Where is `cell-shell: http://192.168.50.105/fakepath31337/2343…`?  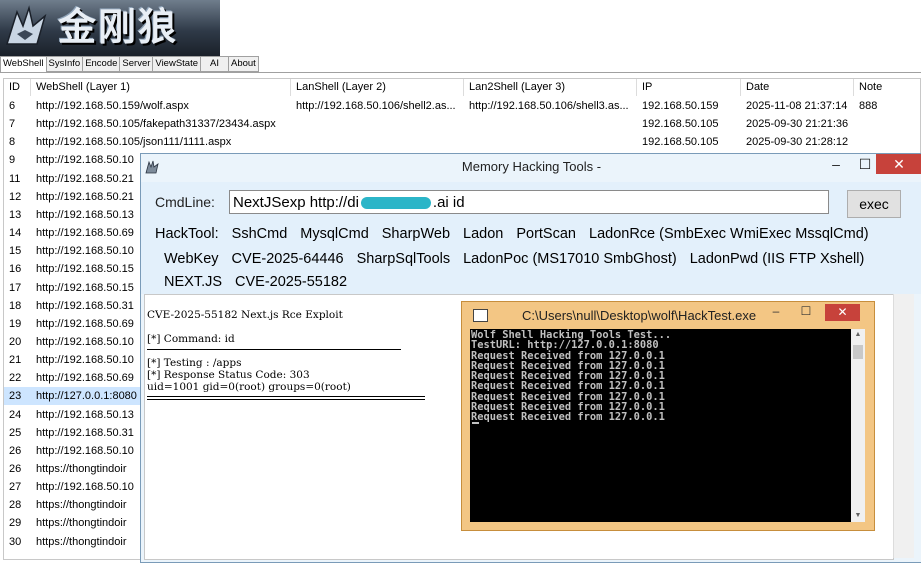 cell-shell: http://192.168.50.105/fakepath31337/2343… is located at coordinates (156, 124).